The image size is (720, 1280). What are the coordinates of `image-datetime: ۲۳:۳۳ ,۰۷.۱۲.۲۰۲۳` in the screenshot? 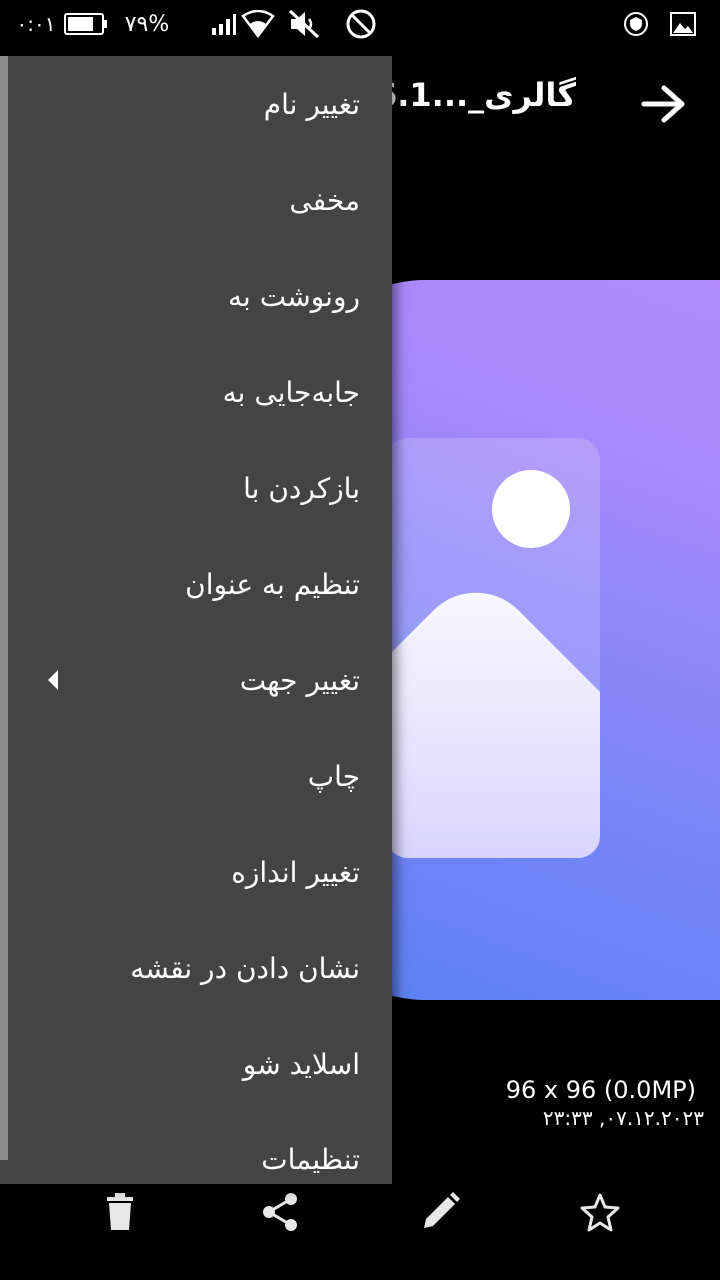 It's located at (623, 1118).